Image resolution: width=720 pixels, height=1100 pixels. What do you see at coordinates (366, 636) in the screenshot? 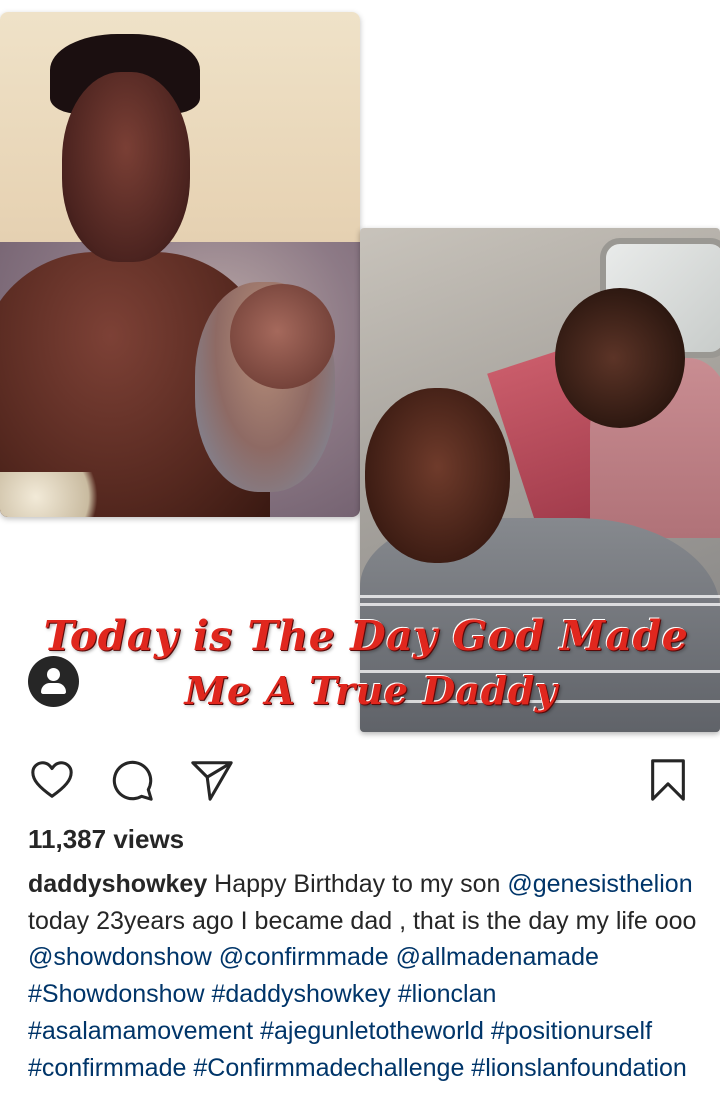
I see `overlay-text-line1: Today is The Day God Made` at bounding box center [366, 636].